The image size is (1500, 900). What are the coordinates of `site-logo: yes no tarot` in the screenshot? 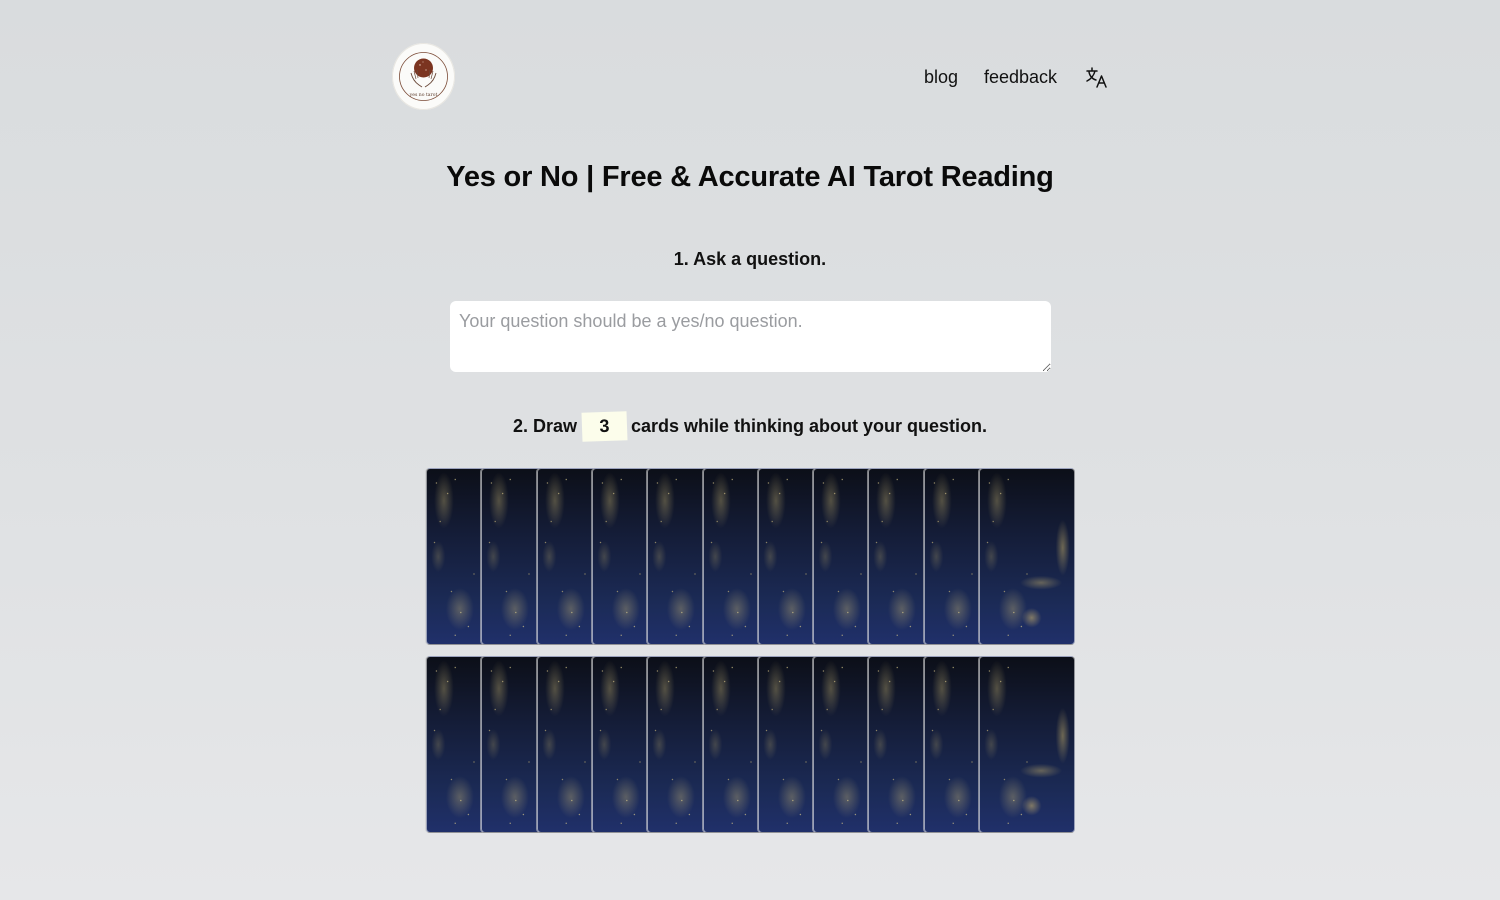 It's located at (423, 76).